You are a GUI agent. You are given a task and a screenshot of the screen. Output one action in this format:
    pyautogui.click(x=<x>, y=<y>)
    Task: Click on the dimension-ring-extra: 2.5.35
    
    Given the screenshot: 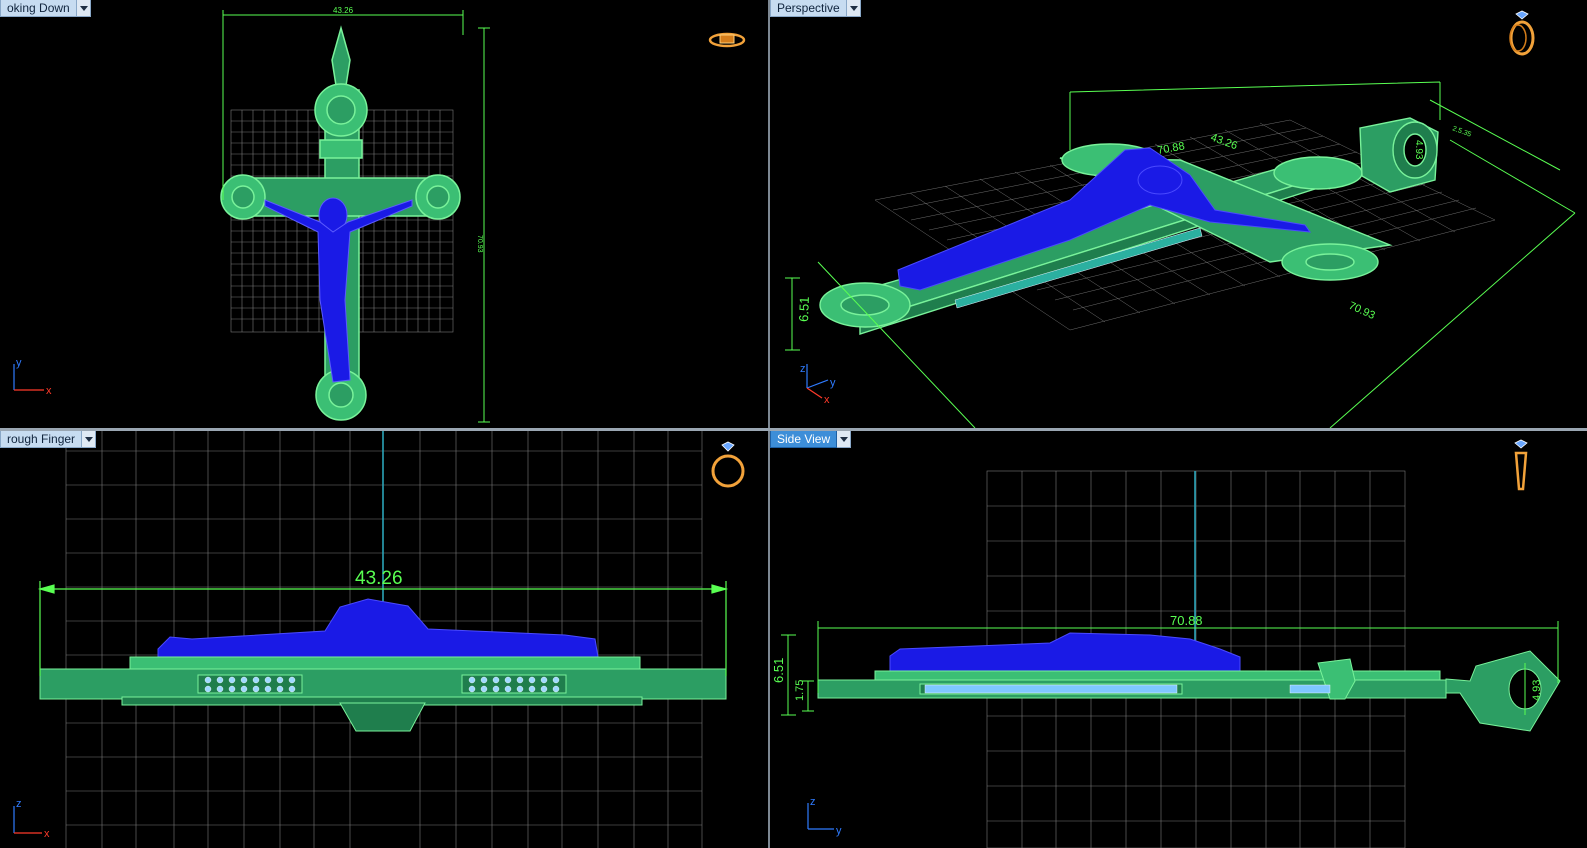 What is the action you would take?
    pyautogui.click(x=1461, y=131)
    